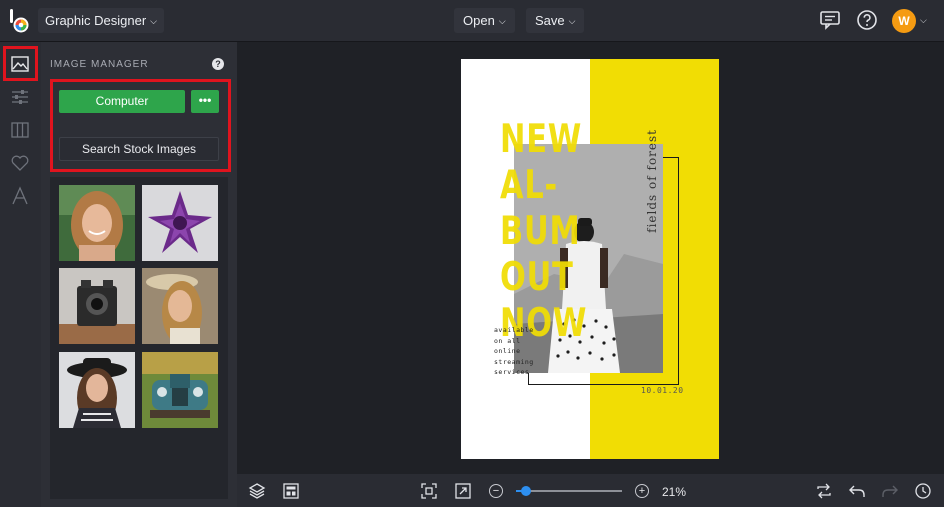  Describe the element at coordinates (867, 20) in the screenshot. I see `help-icon` at that location.